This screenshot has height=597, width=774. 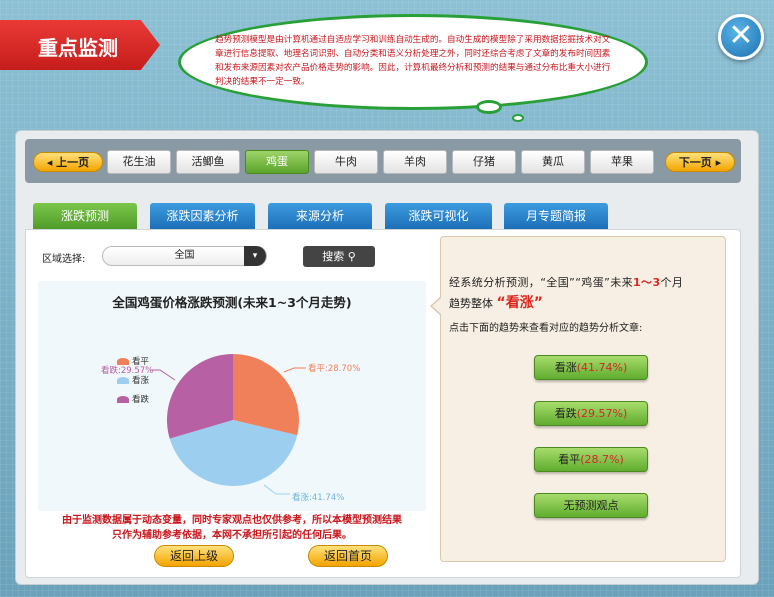 I want to click on product-tab-apple: 苹果, so click(x=622, y=162).